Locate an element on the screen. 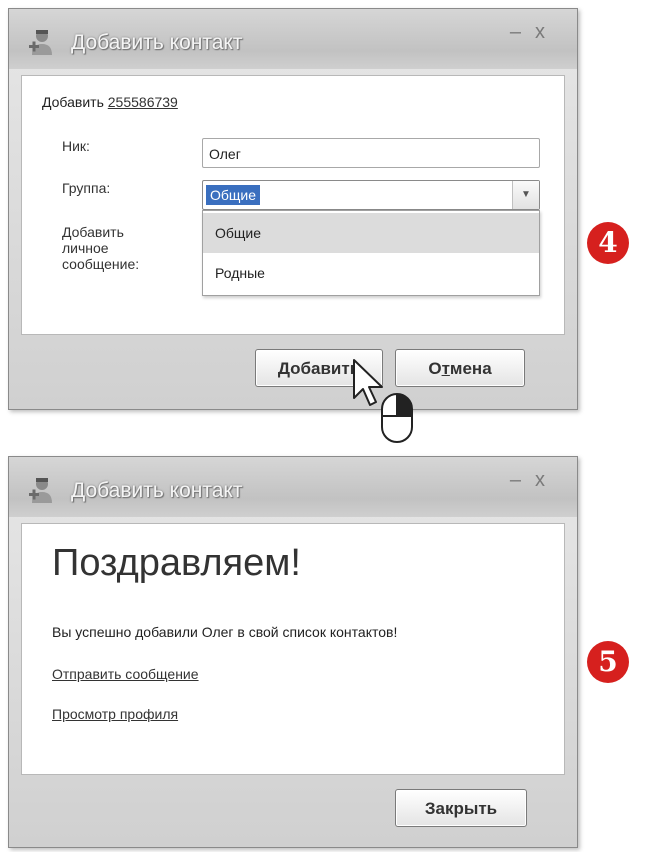 The image size is (650, 852). contact-number-link: 255586739 is located at coordinates (143, 102).